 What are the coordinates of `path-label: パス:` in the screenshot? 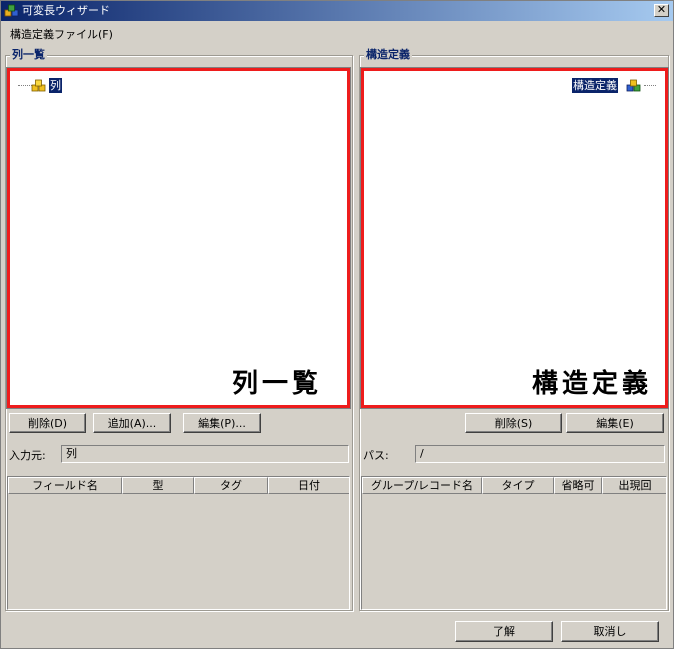 It's located at (376, 455).